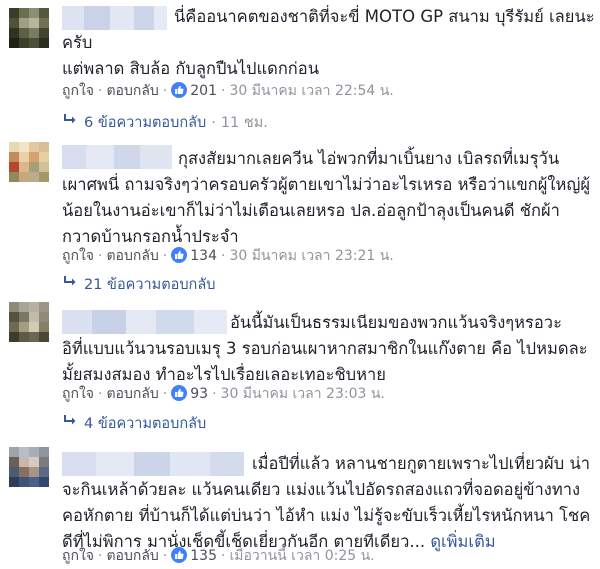  Describe the element at coordinates (303, 394) in the screenshot. I see `timestamp: 30 มีนาคม เวลา 23:03 น.` at that location.